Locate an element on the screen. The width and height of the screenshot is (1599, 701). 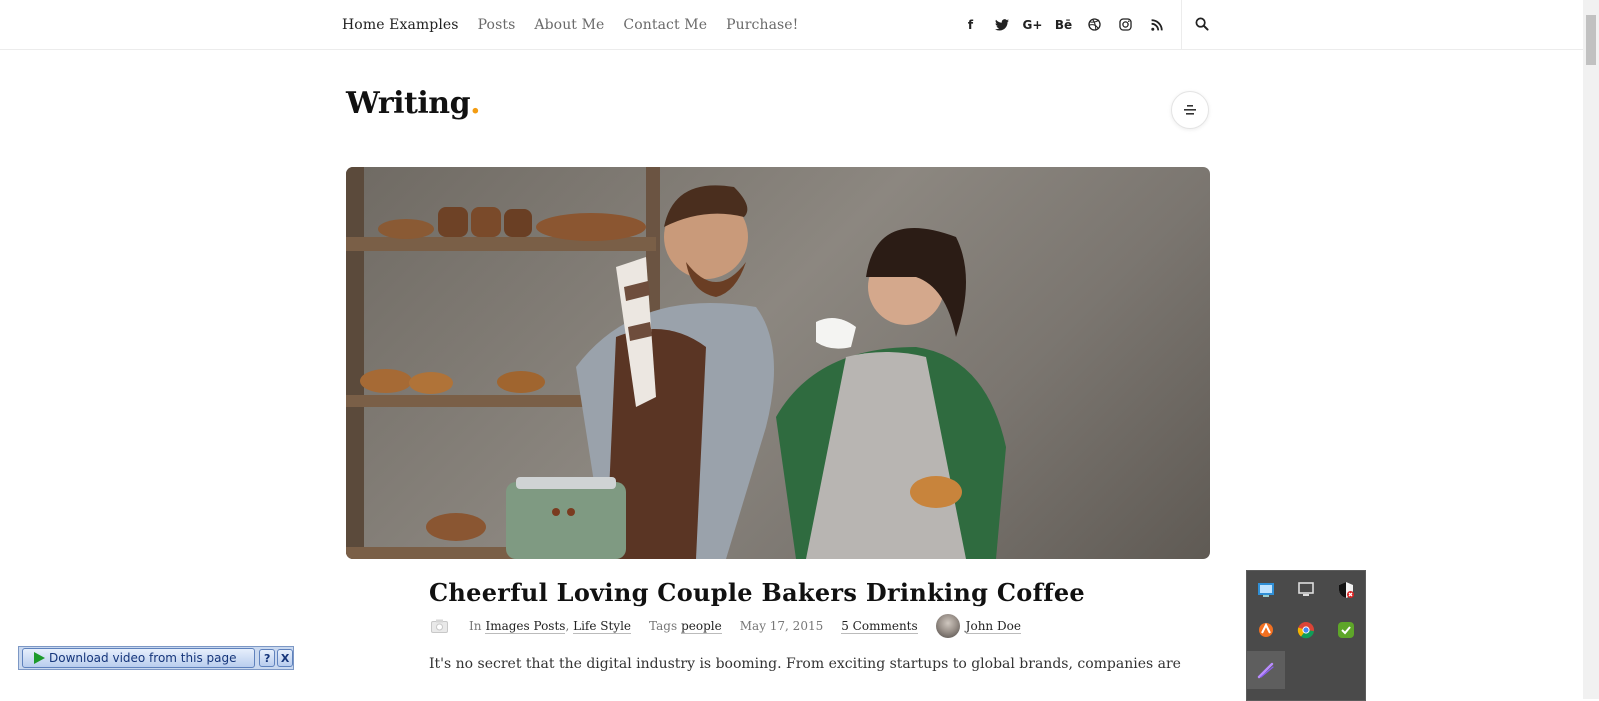
security-shield-icon is located at coordinates (1346, 590).